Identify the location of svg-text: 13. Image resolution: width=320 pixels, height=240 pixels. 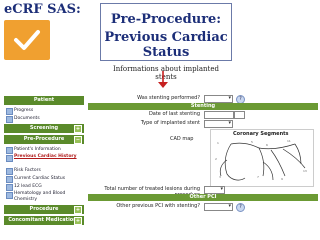
(305, 171).